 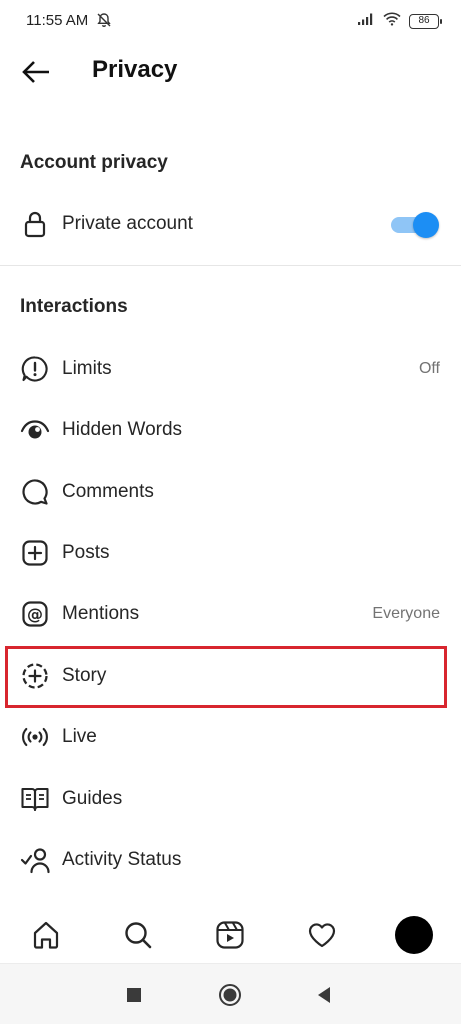 What do you see at coordinates (35, 430) in the screenshot?
I see `eye-icon` at bounding box center [35, 430].